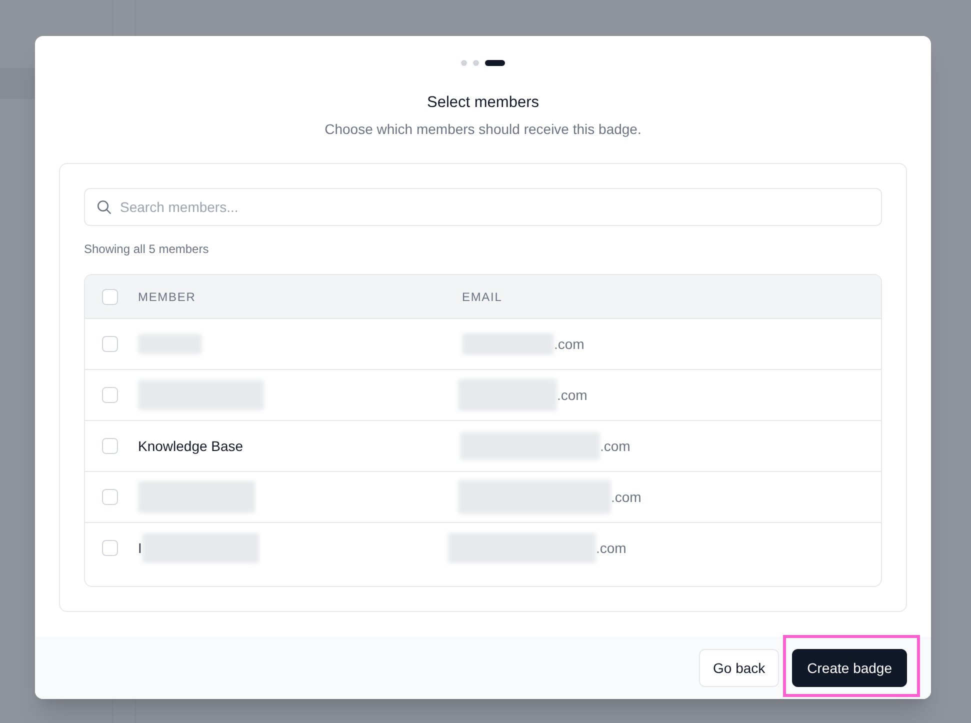 This screenshot has width=971, height=723. What do you see at coordinates (739, 668) in the screenshot?
I see `back-button: Go back` at bounding box center [739, 668].